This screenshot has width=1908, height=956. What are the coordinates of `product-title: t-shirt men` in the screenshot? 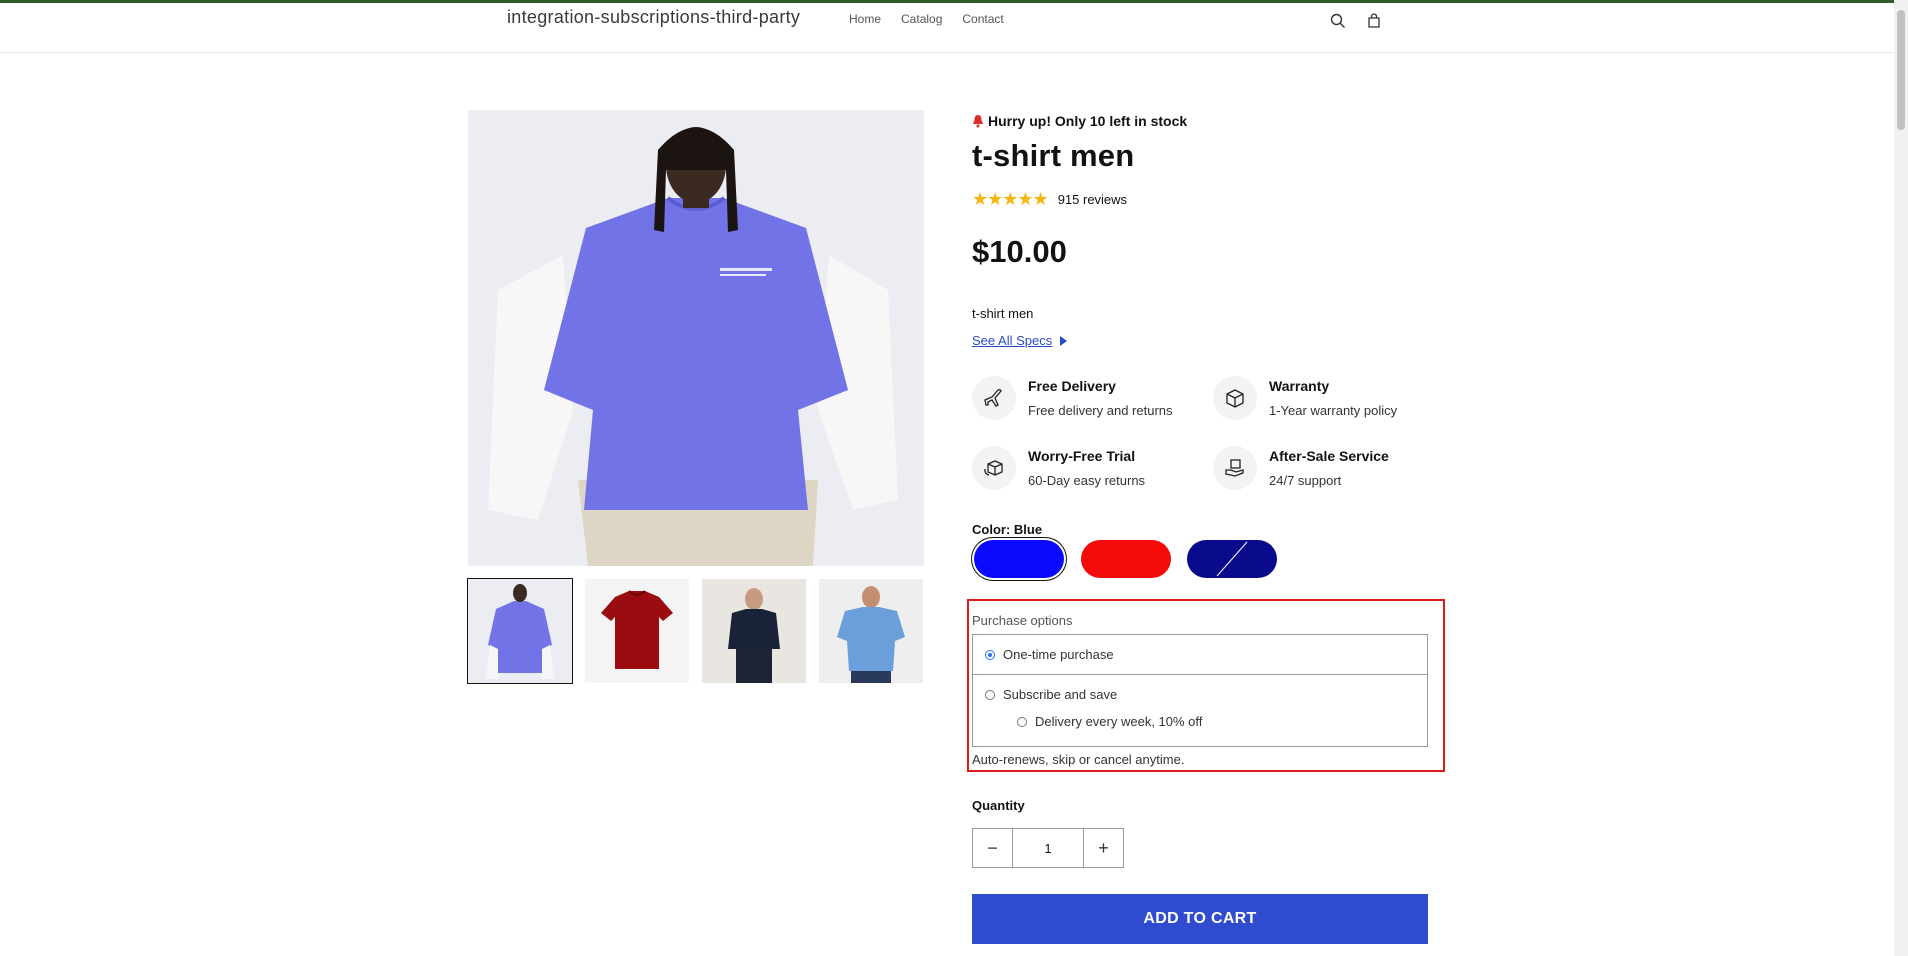 It's located at (1053, 155).